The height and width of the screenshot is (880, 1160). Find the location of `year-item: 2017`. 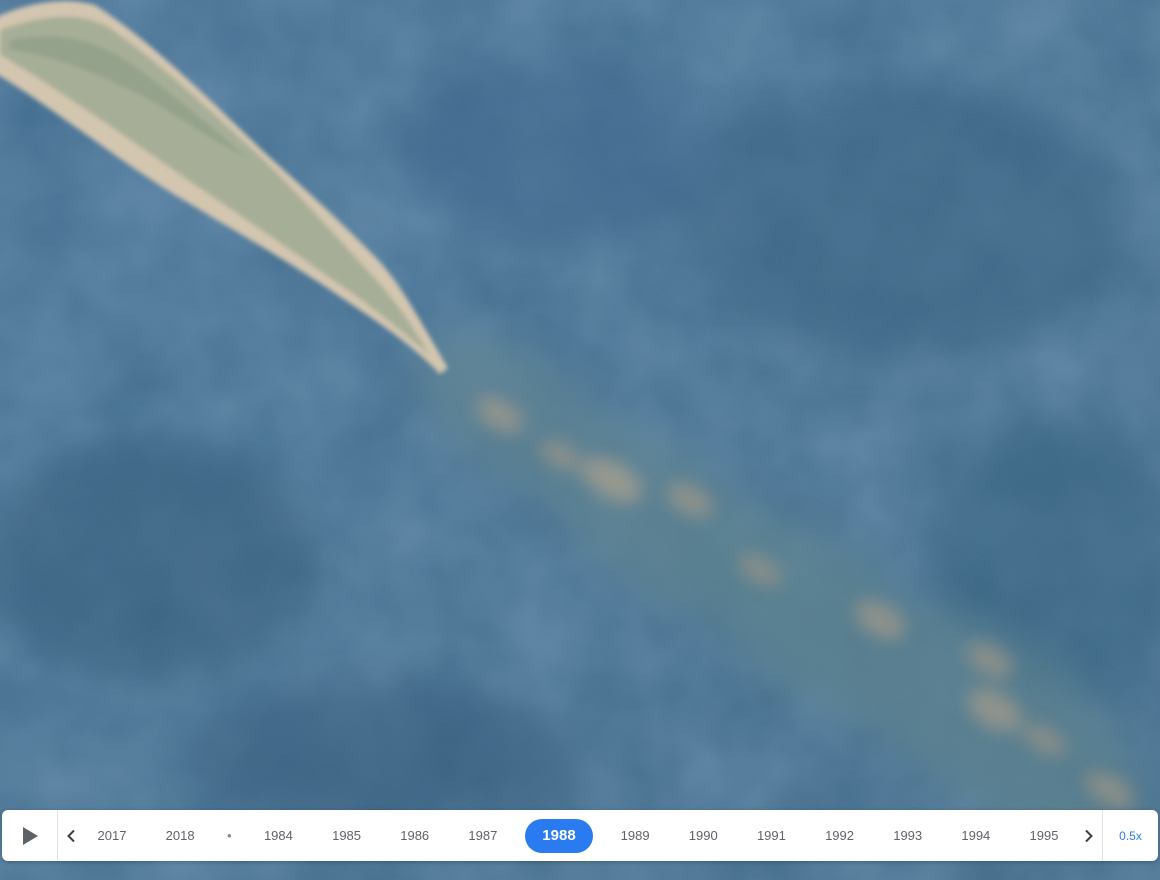

year-item: 2017 is located at coordinates (112, 836).